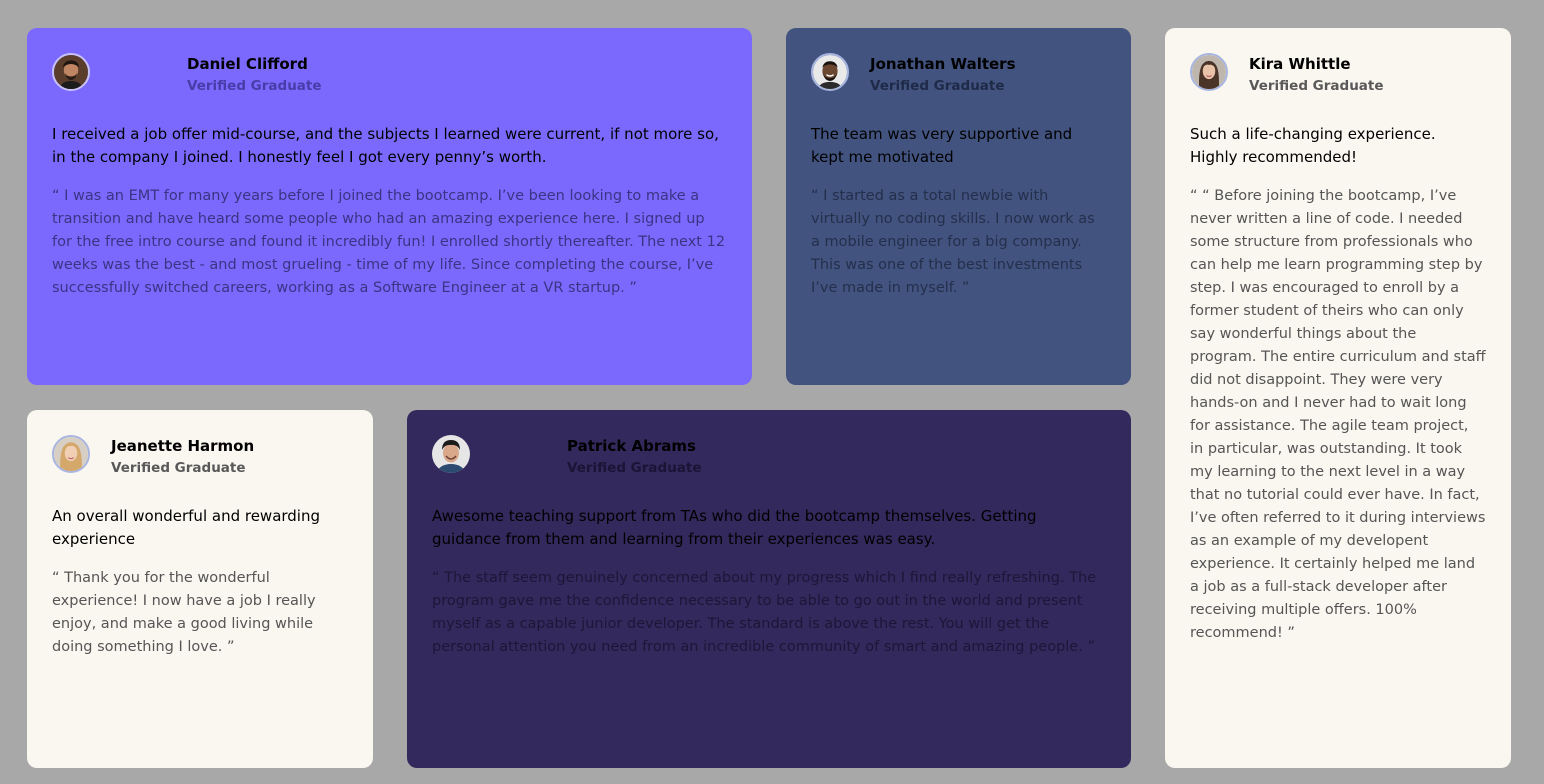 Image resolution: width=1544 pixels, height=784 pixels. I want to click on author-name: Jeanette Harmon, so click(183, 446).